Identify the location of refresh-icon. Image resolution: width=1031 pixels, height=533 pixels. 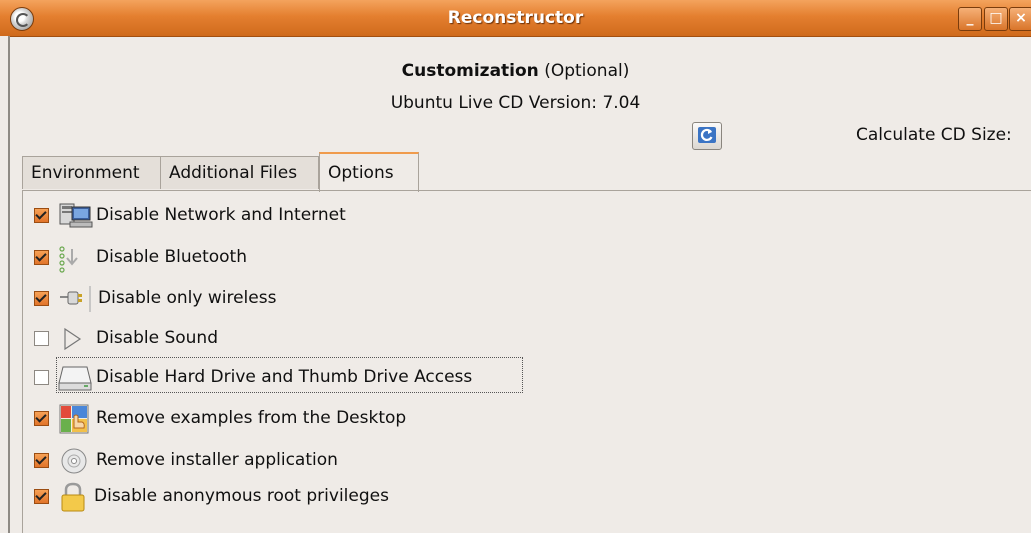
(707, 135).